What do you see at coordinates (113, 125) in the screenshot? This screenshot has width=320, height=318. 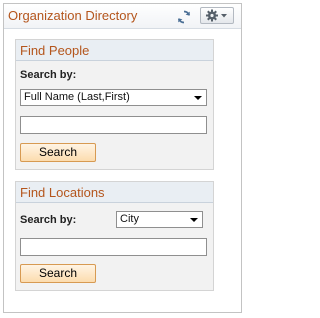 I see `people-search-input` at bounding box center [113, 125].